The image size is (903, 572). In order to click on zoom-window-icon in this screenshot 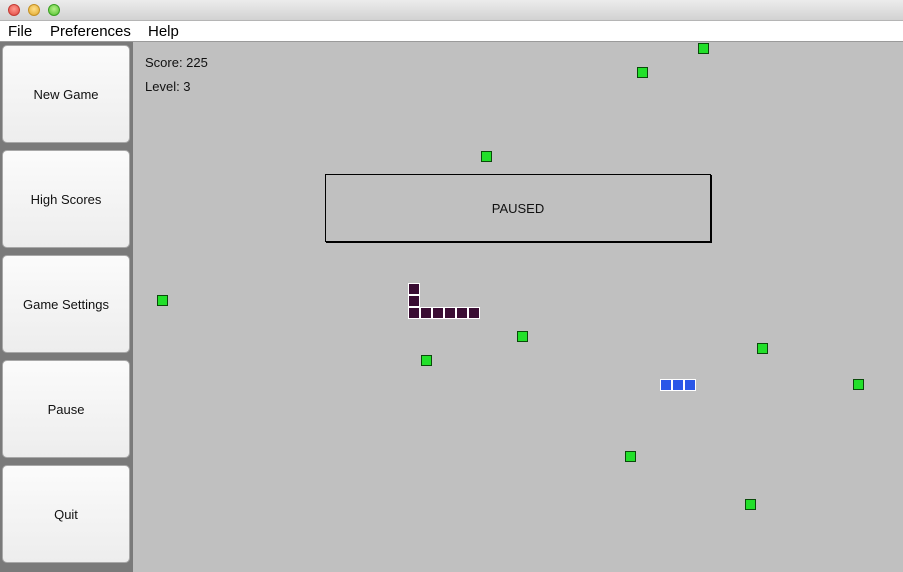, I will do `click(54, 10)`.